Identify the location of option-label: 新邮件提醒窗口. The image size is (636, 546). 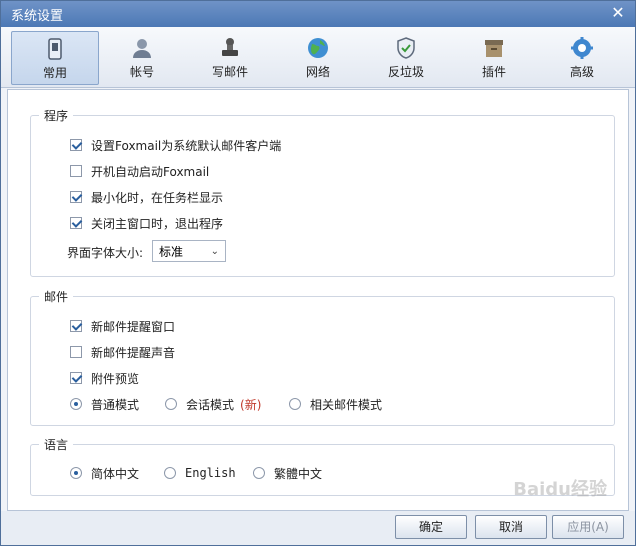
(133, 326).